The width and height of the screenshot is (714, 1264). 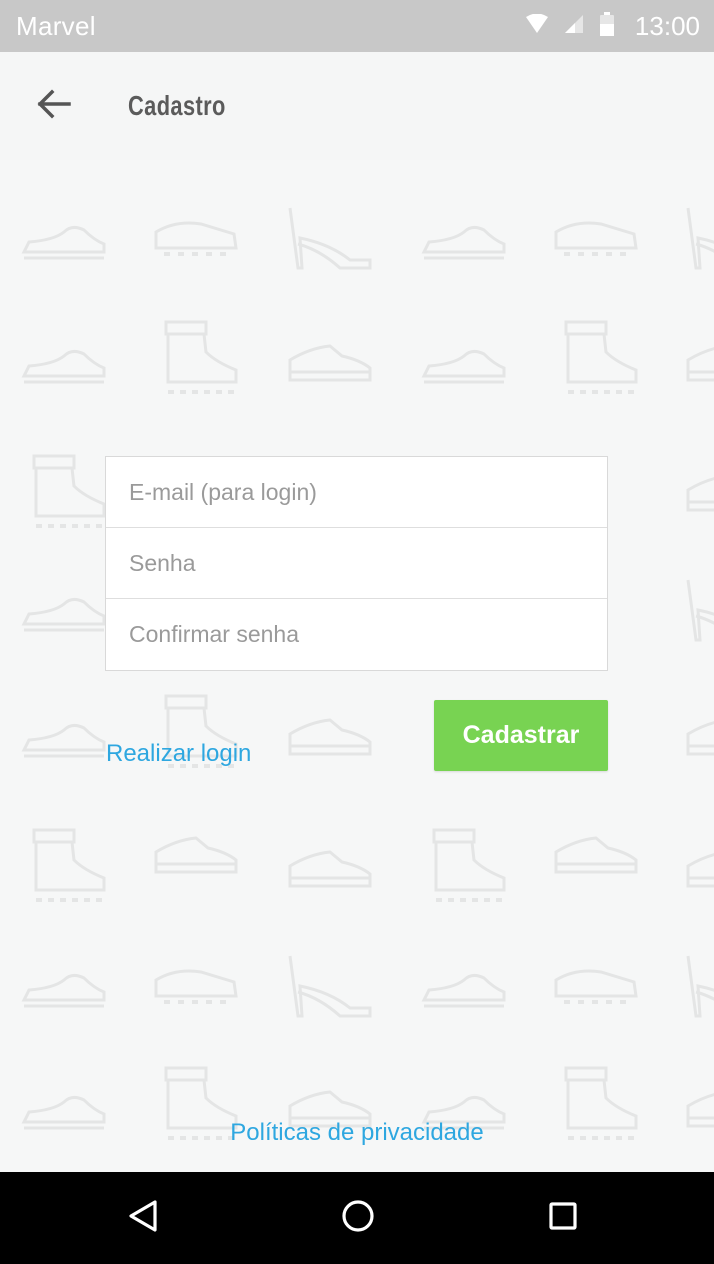 I want to click on back-button, so click(x=54, y=106).